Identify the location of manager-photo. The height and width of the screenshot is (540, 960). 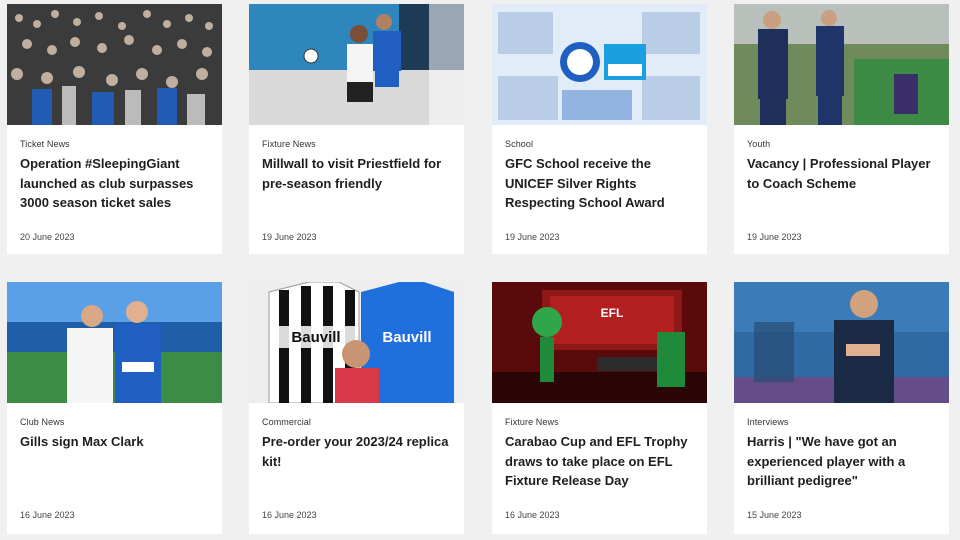
(841, 342).